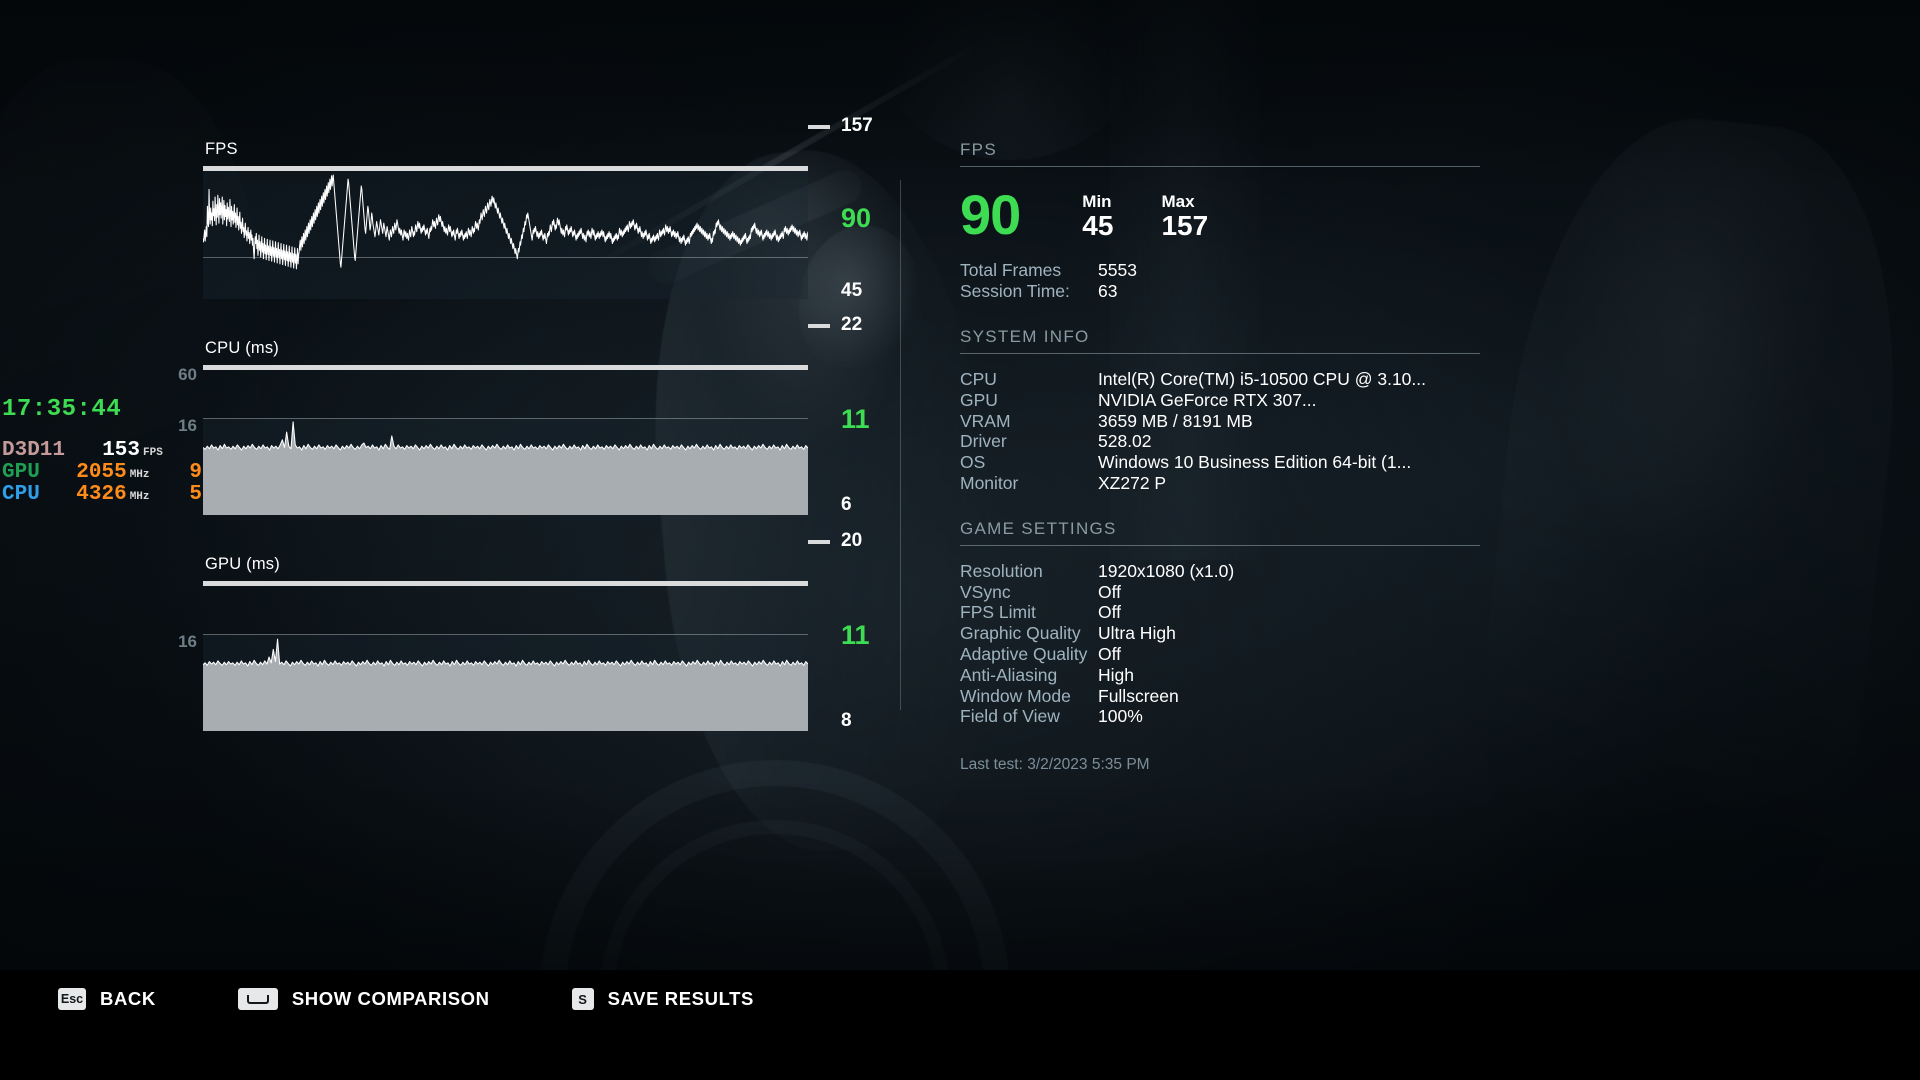  I want to click on info-row-value: 100%, so click(1120, 717).